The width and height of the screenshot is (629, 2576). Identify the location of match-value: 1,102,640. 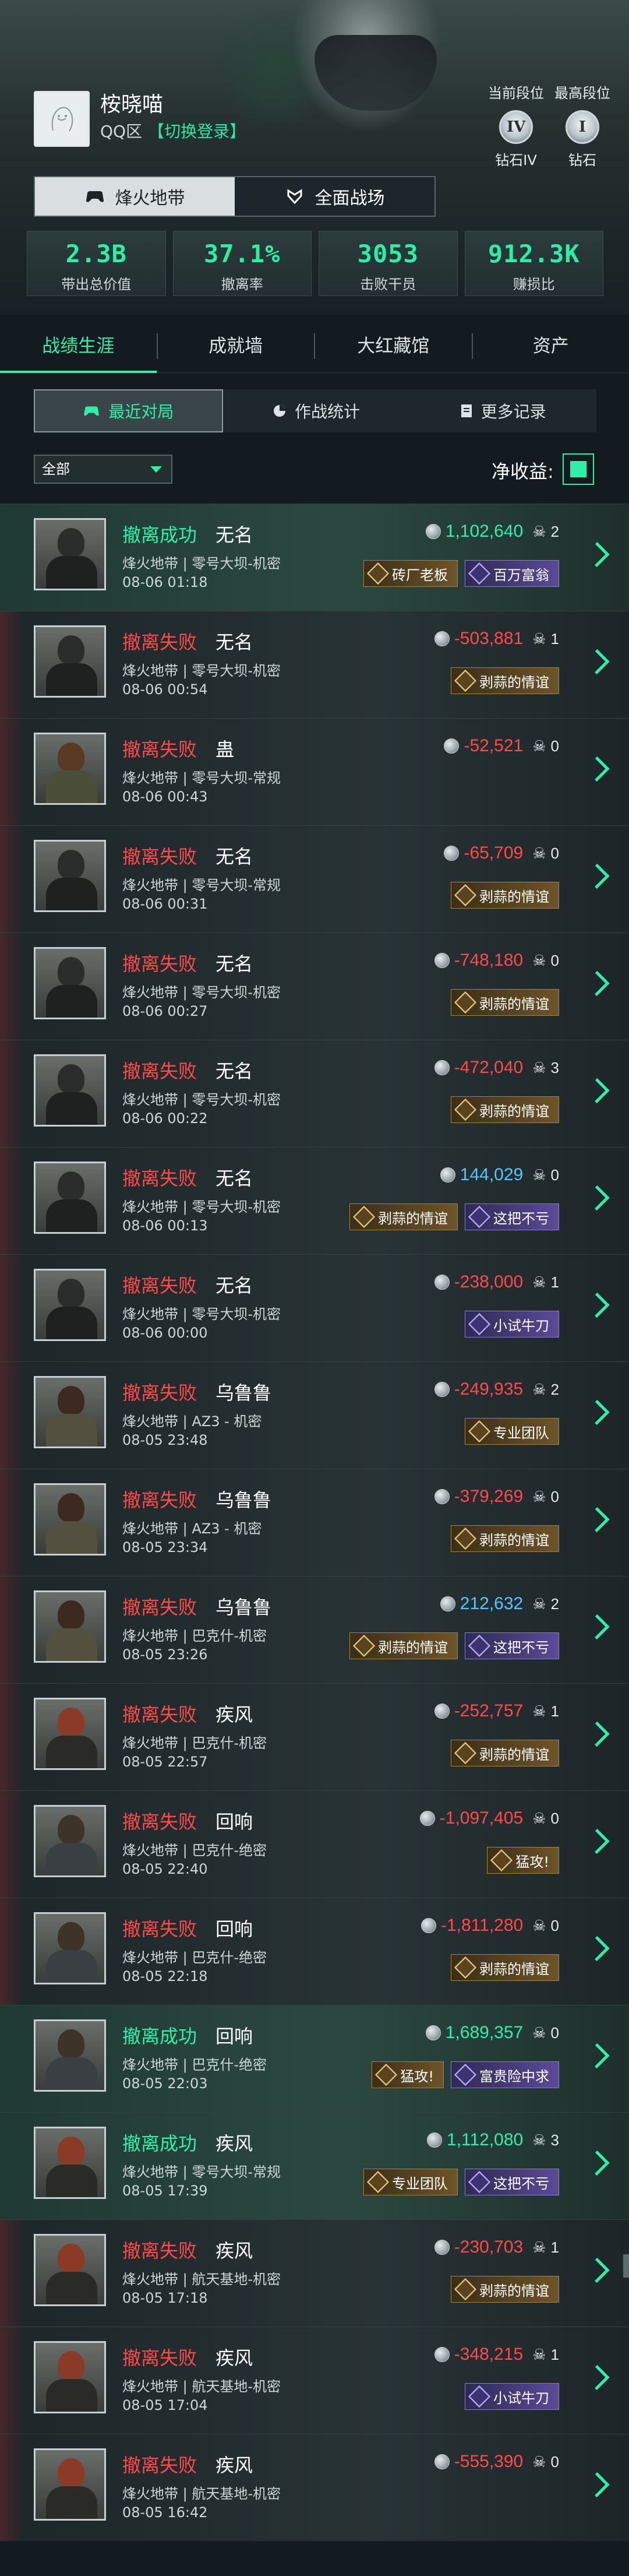
(484, 532).